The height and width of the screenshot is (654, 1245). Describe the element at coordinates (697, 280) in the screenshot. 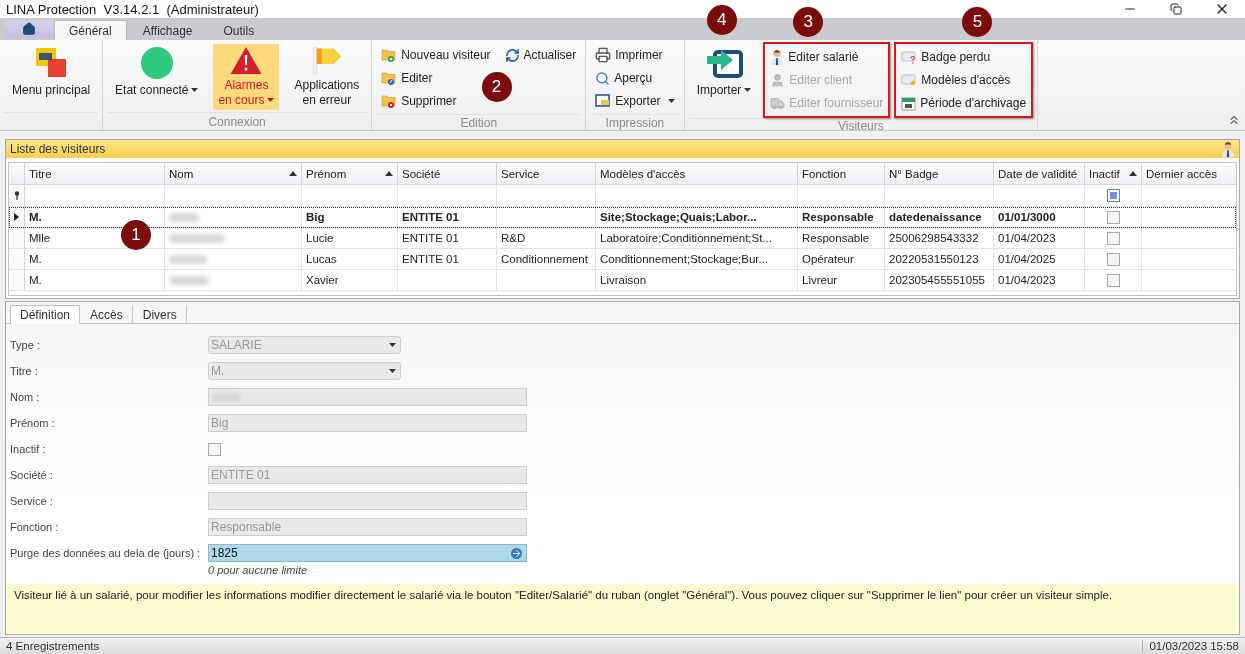

I see `table-cell: Livraison` at that location.